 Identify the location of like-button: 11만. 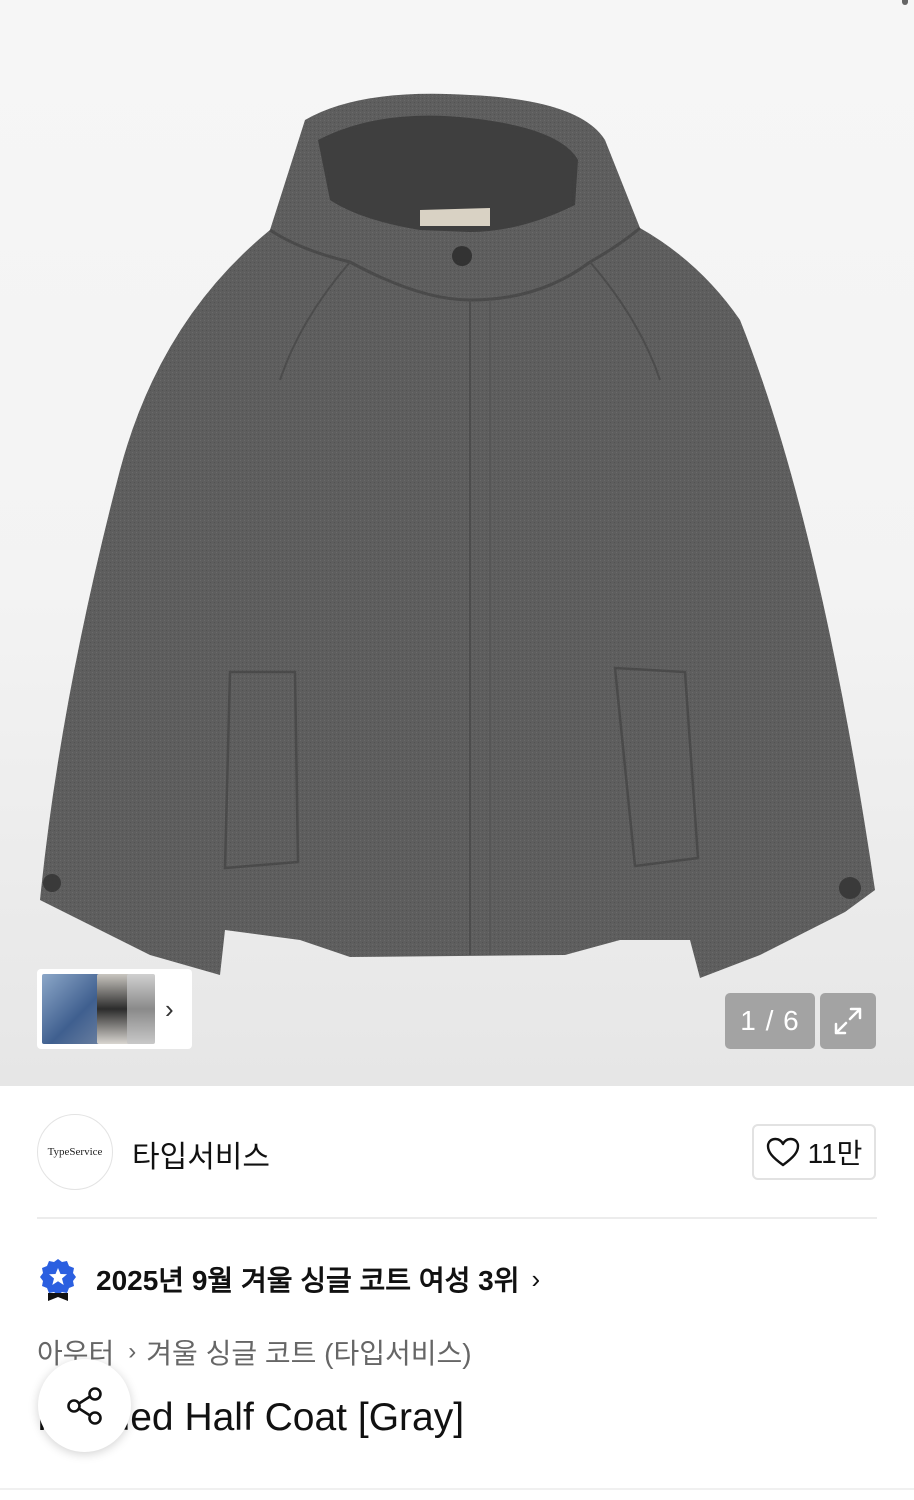
(814, 1152).